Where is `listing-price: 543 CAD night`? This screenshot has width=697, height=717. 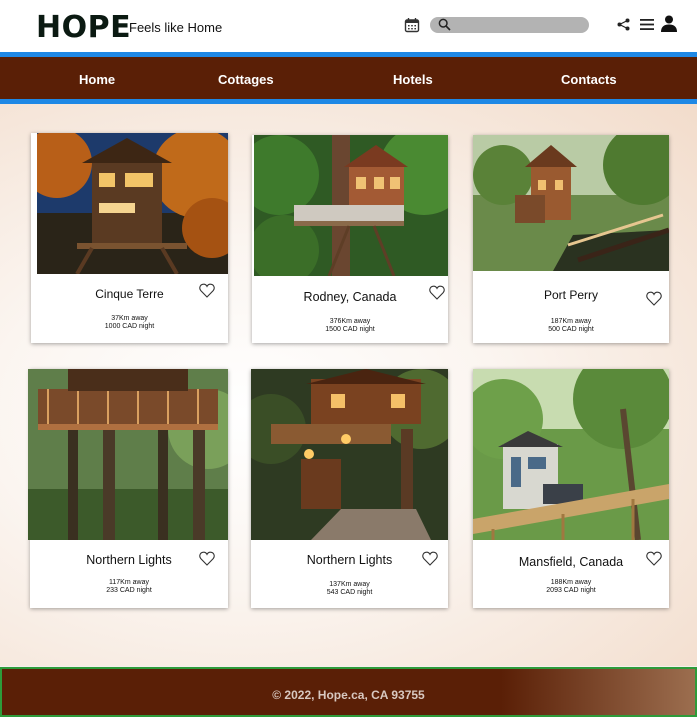 listing-price: 543 CAD night is located at coordinates (349, 592).